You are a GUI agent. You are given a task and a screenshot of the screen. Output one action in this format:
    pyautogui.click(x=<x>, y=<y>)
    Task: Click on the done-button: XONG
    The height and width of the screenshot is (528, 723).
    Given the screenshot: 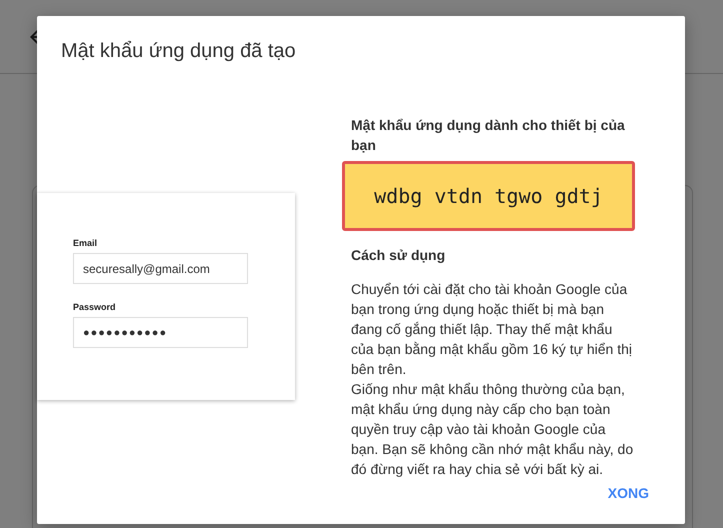 What is the action you would take?
    pyautogui.click(x=628, y=493)
    